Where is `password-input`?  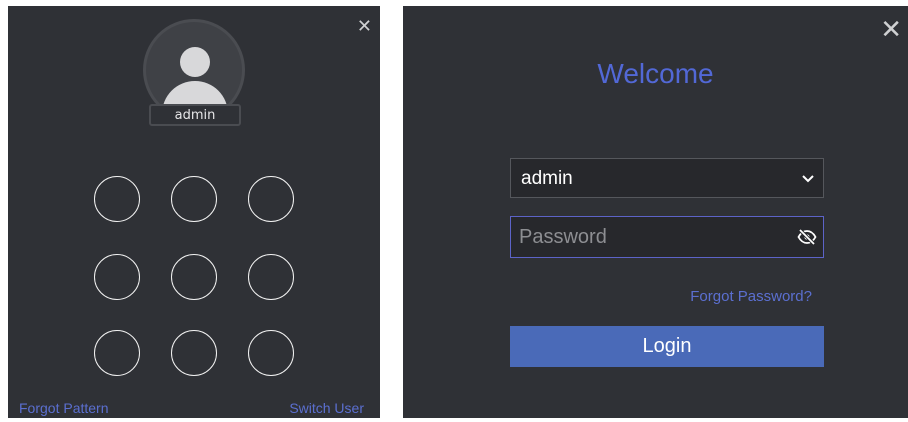
password-input is located at coordinates (649, 237).